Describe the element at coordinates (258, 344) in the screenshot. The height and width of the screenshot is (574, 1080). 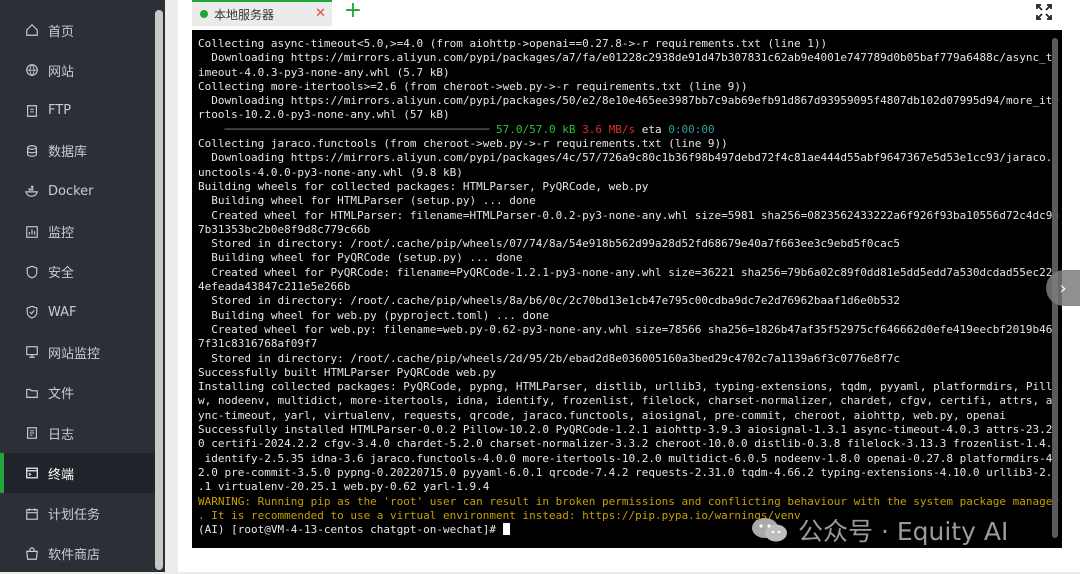
I see `output-text: 7f31c8316768af09f7` at that location.